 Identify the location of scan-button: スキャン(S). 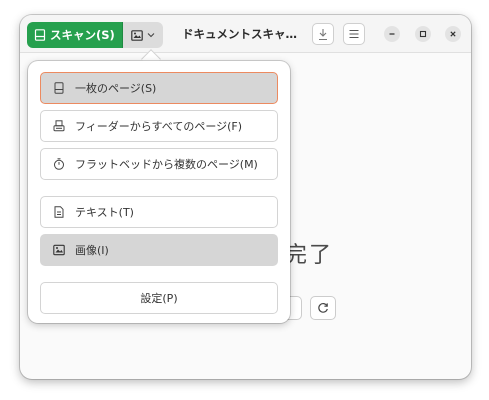
(74, 35).